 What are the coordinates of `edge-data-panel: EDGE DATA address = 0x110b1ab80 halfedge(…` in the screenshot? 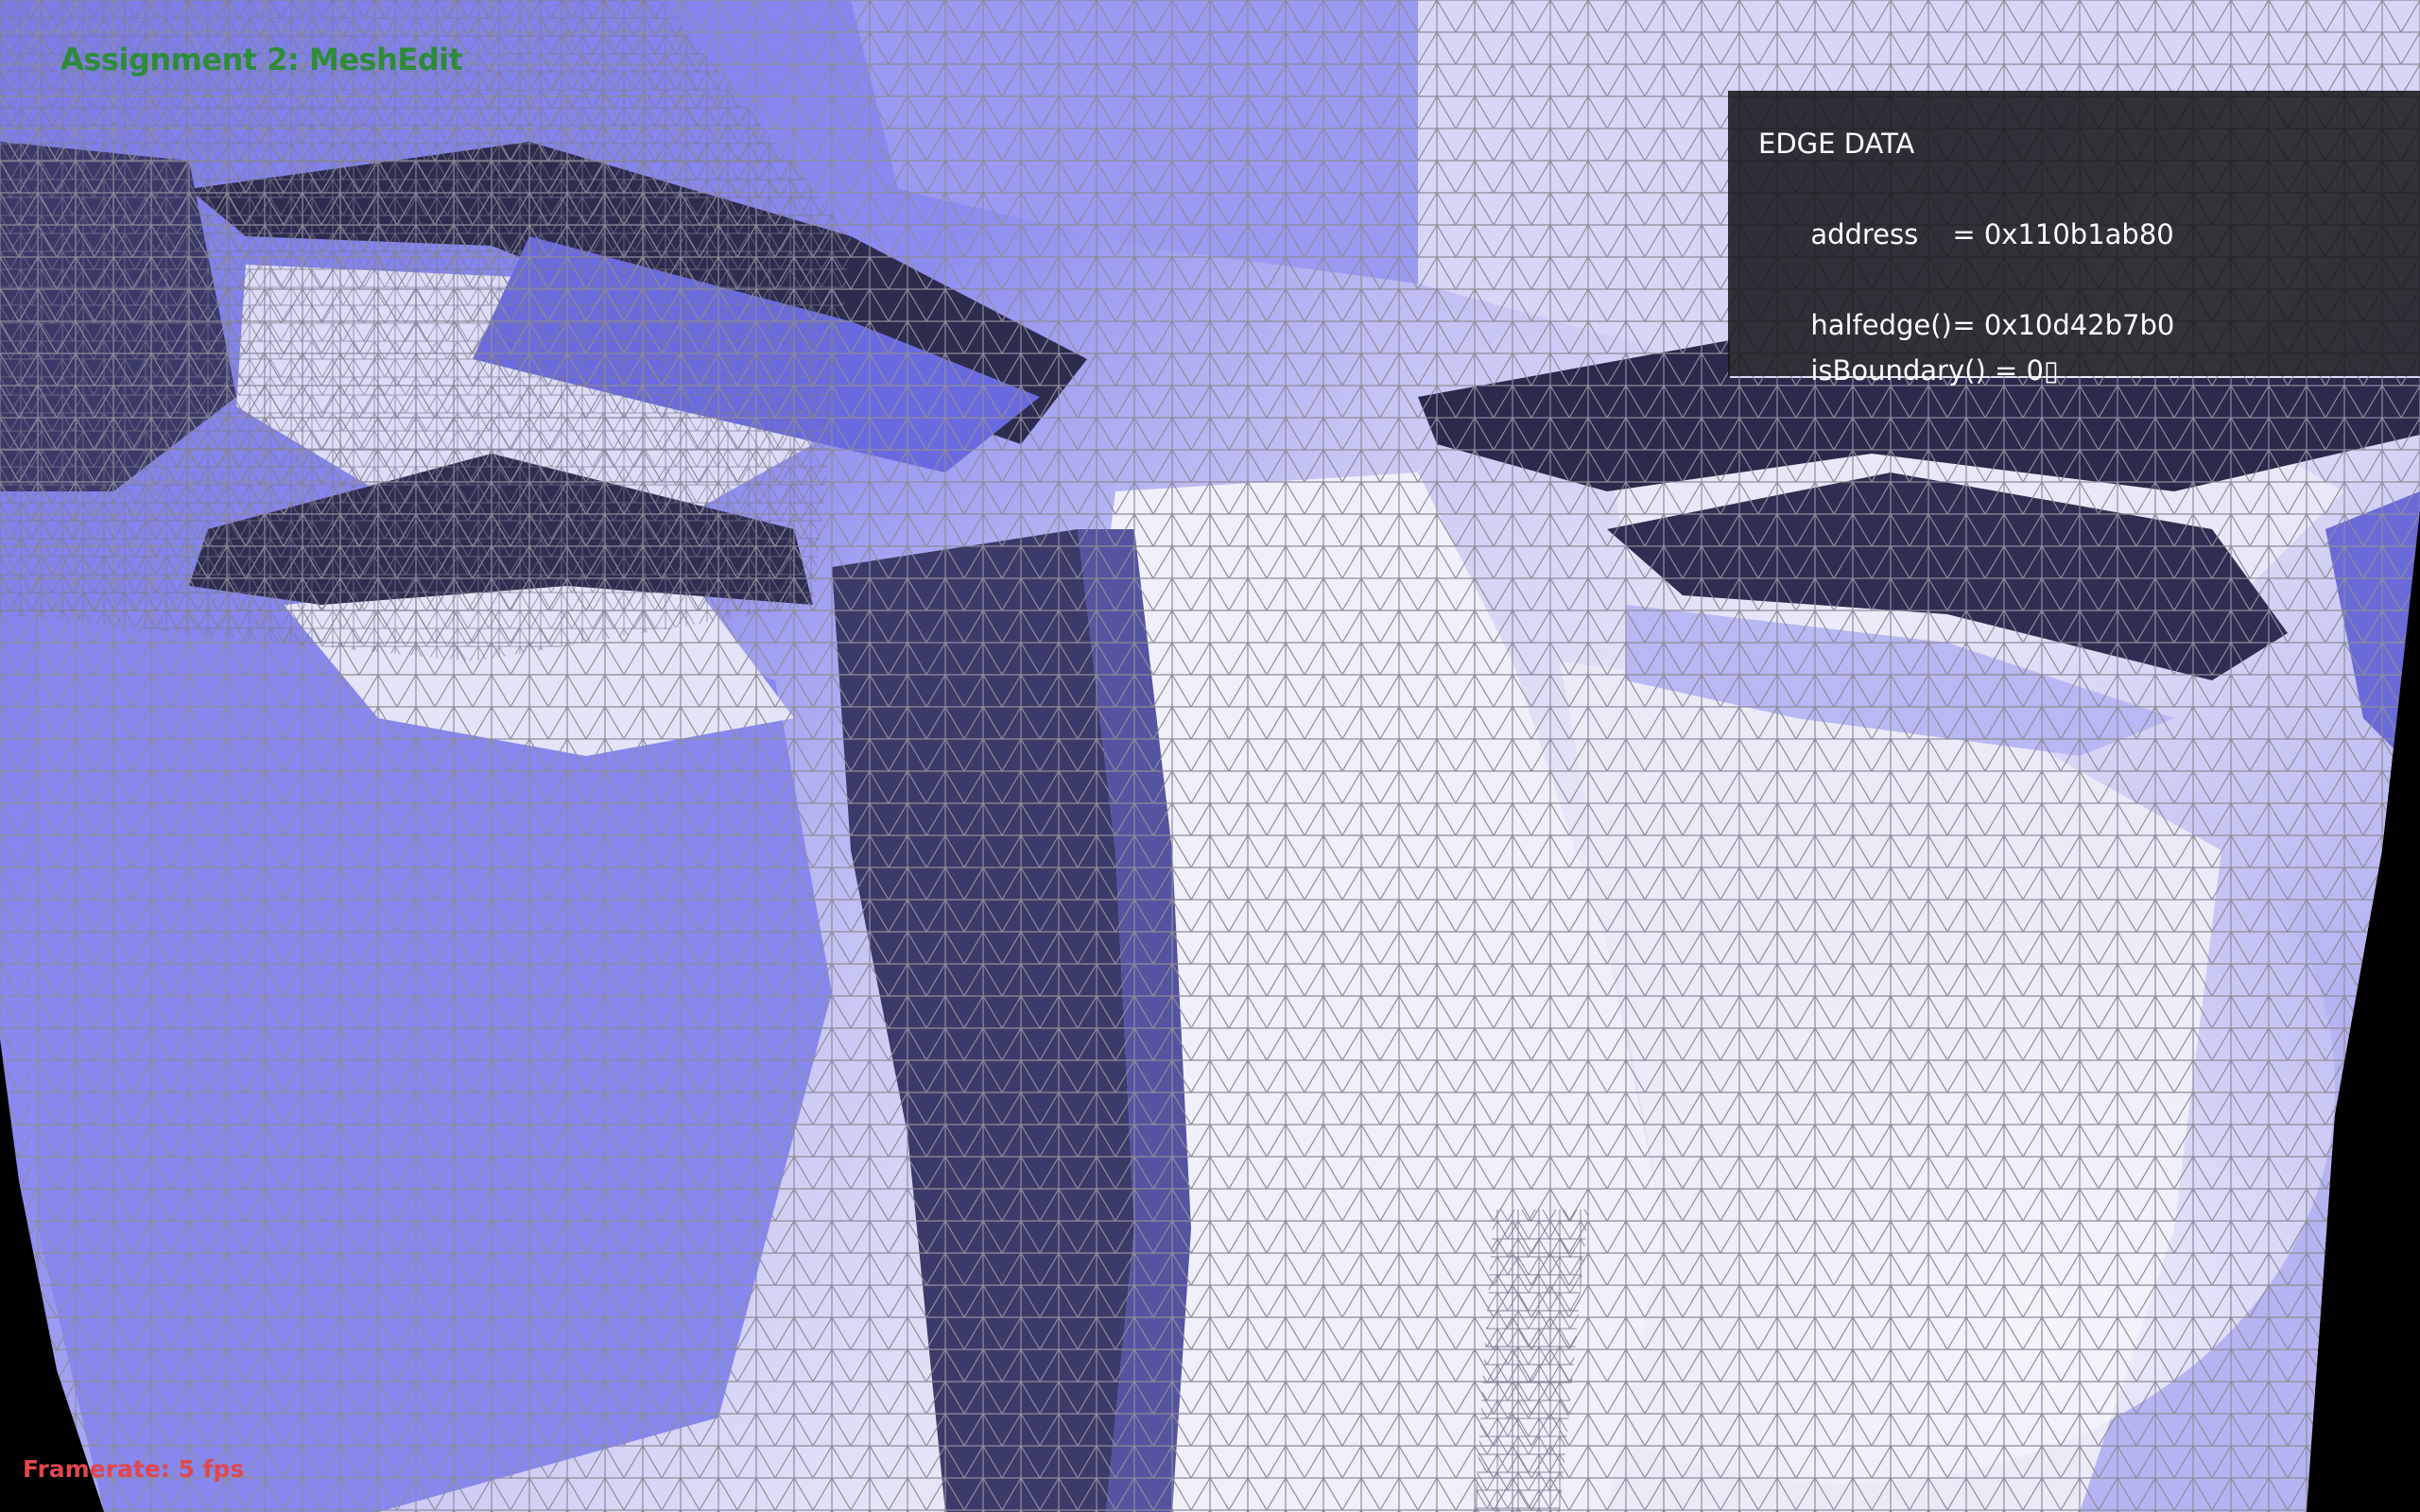 It's located at (2074, 239).